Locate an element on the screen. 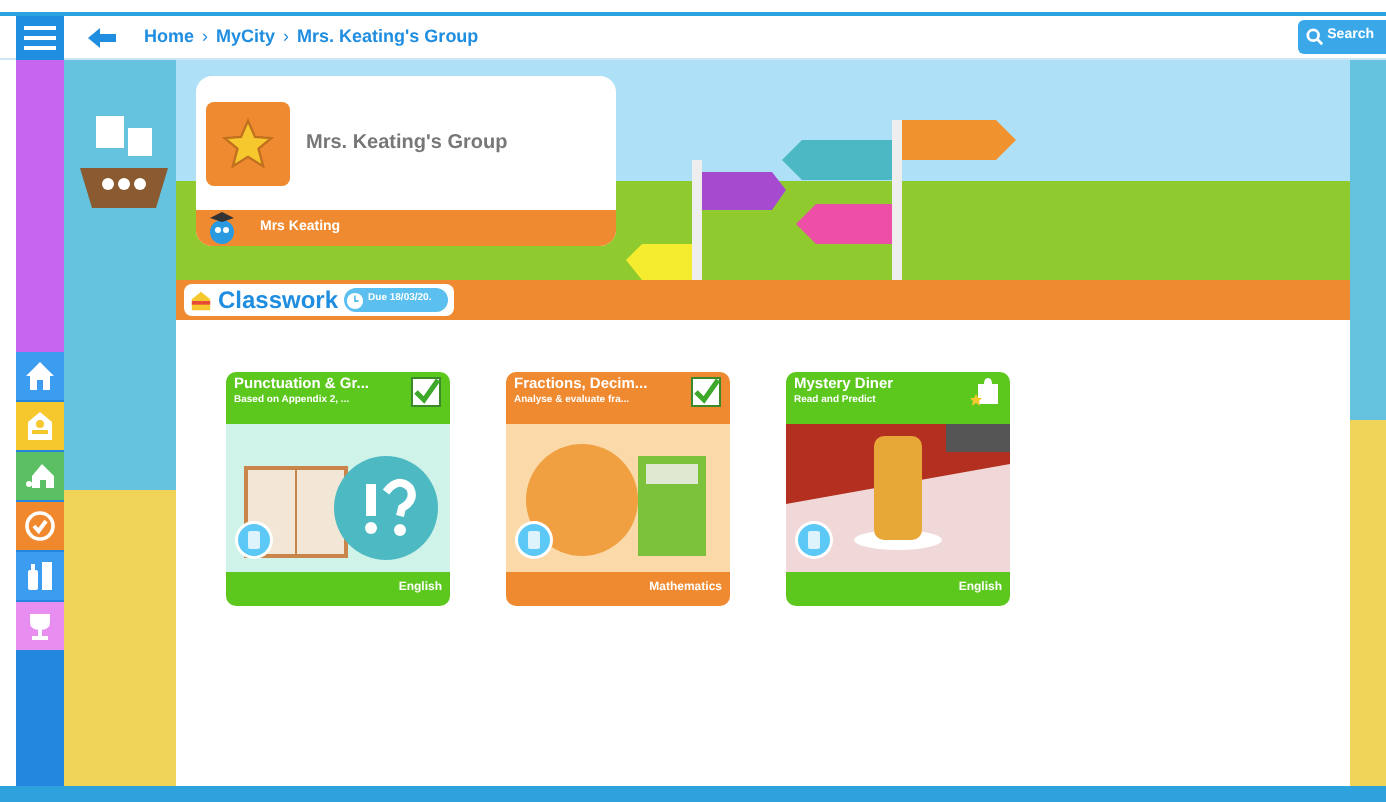  house-icon is located at coordinates (40, 476).